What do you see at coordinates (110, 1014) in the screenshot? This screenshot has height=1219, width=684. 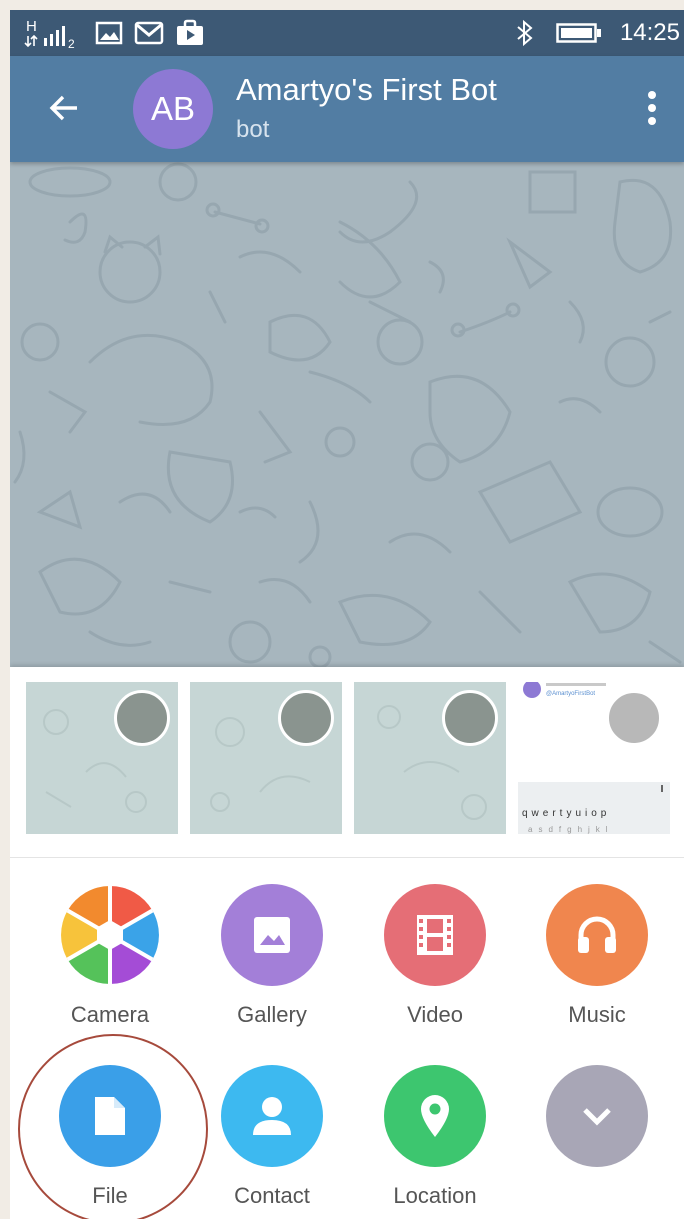 I see `camera-label: Camera` at bounding box center [110, 1014].